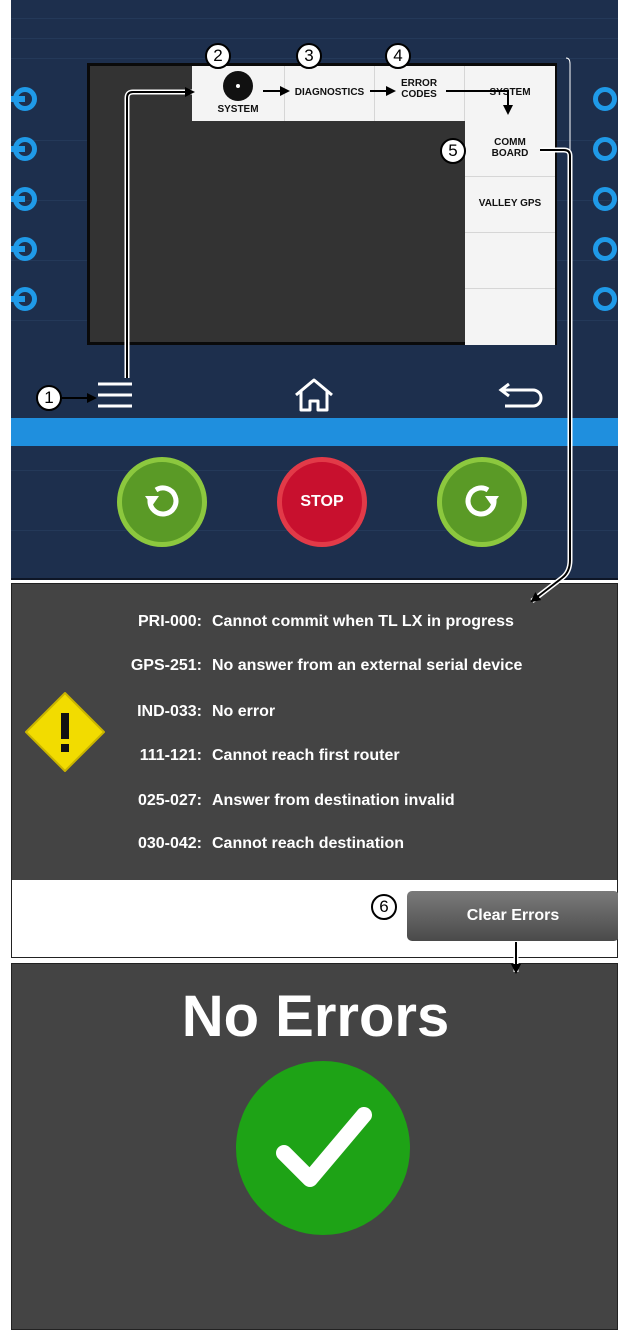 The width and height of the screenshot is (618, 1330). I want to click on menu-item-error-codes-label: ERROR CODES, so click(419, 89).